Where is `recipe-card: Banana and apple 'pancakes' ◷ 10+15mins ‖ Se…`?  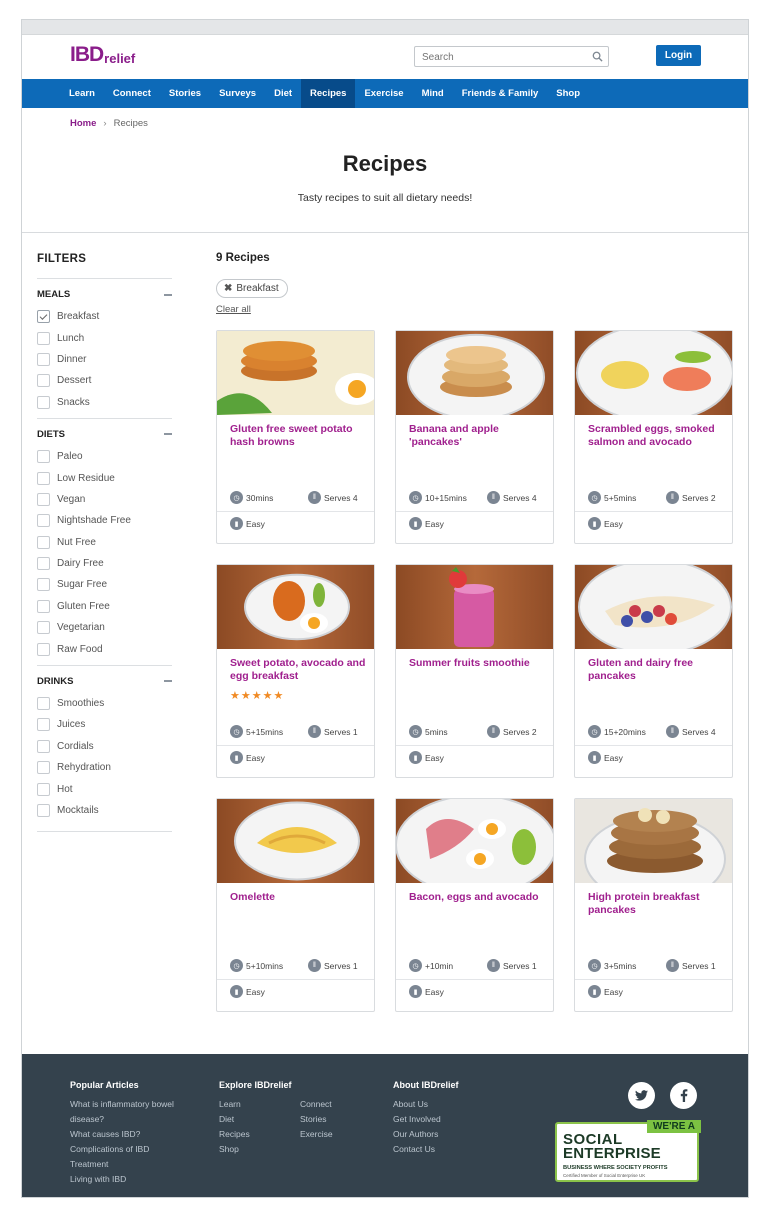 recipe-card: Banana and apple 'pancakes' ◷ 10+15mins ‖ Se… is located at coordinates (474, 437).